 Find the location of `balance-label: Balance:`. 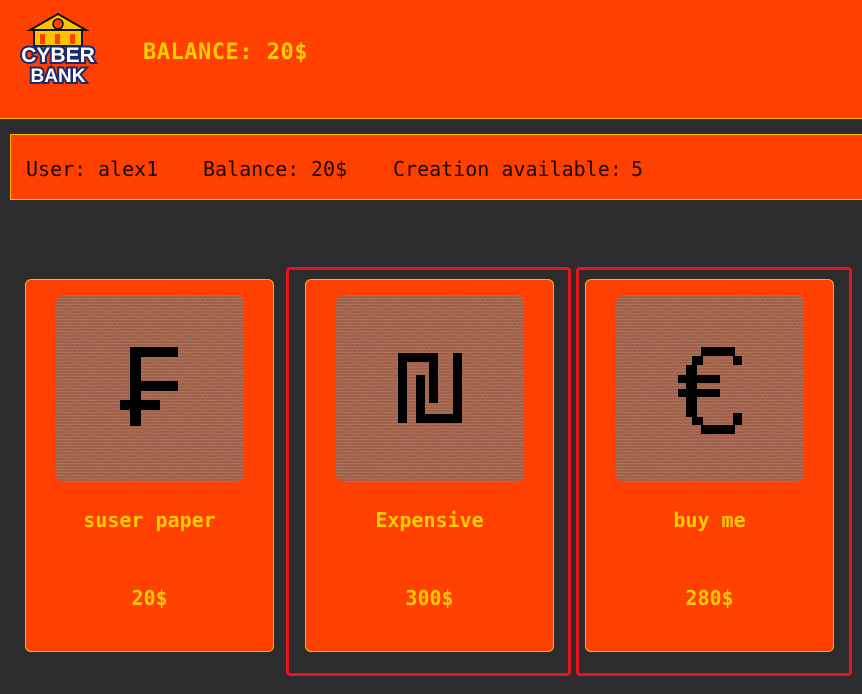

balance-label: Balance: is located at coordinates (251, 169).